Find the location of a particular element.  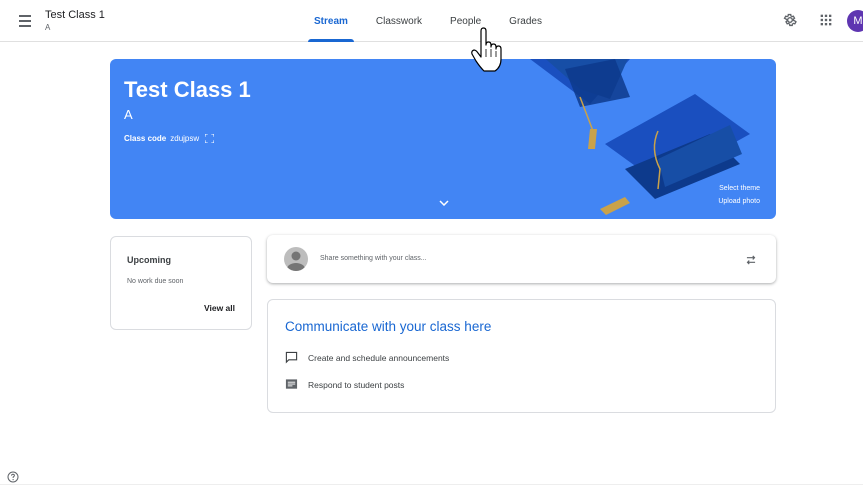

apps-grid-icon is located at coordinates (826, 20).